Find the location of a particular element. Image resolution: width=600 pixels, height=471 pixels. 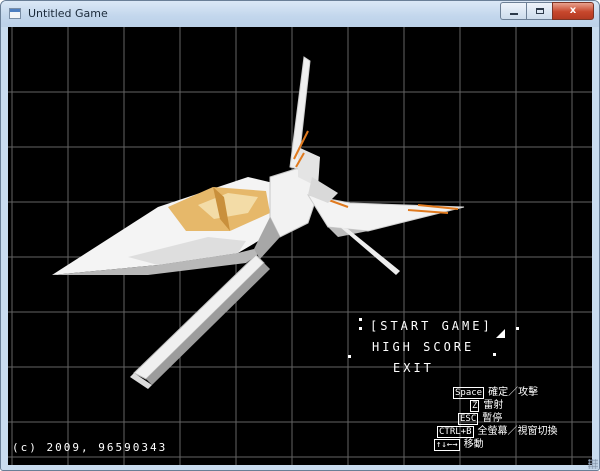

control-action: 移動 is located at coordinates (473, 444).